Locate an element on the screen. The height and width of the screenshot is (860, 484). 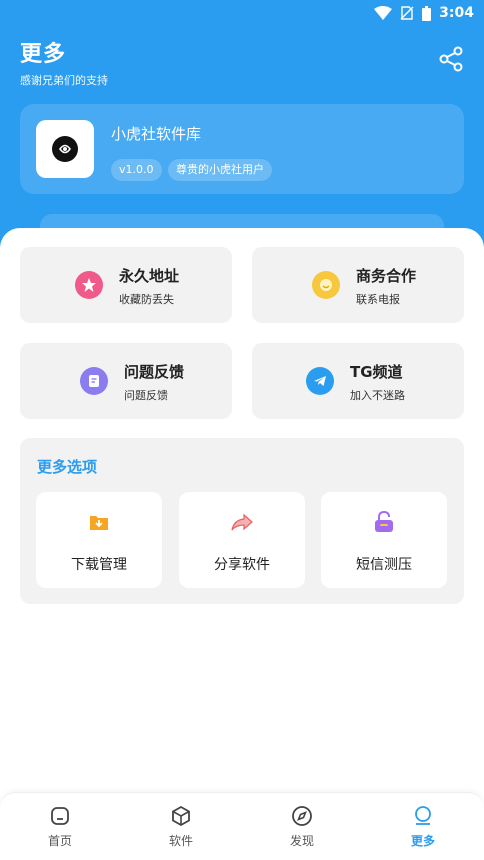
tile-subtitle: 收藏防丢失 is located at coordinates (146, 299).